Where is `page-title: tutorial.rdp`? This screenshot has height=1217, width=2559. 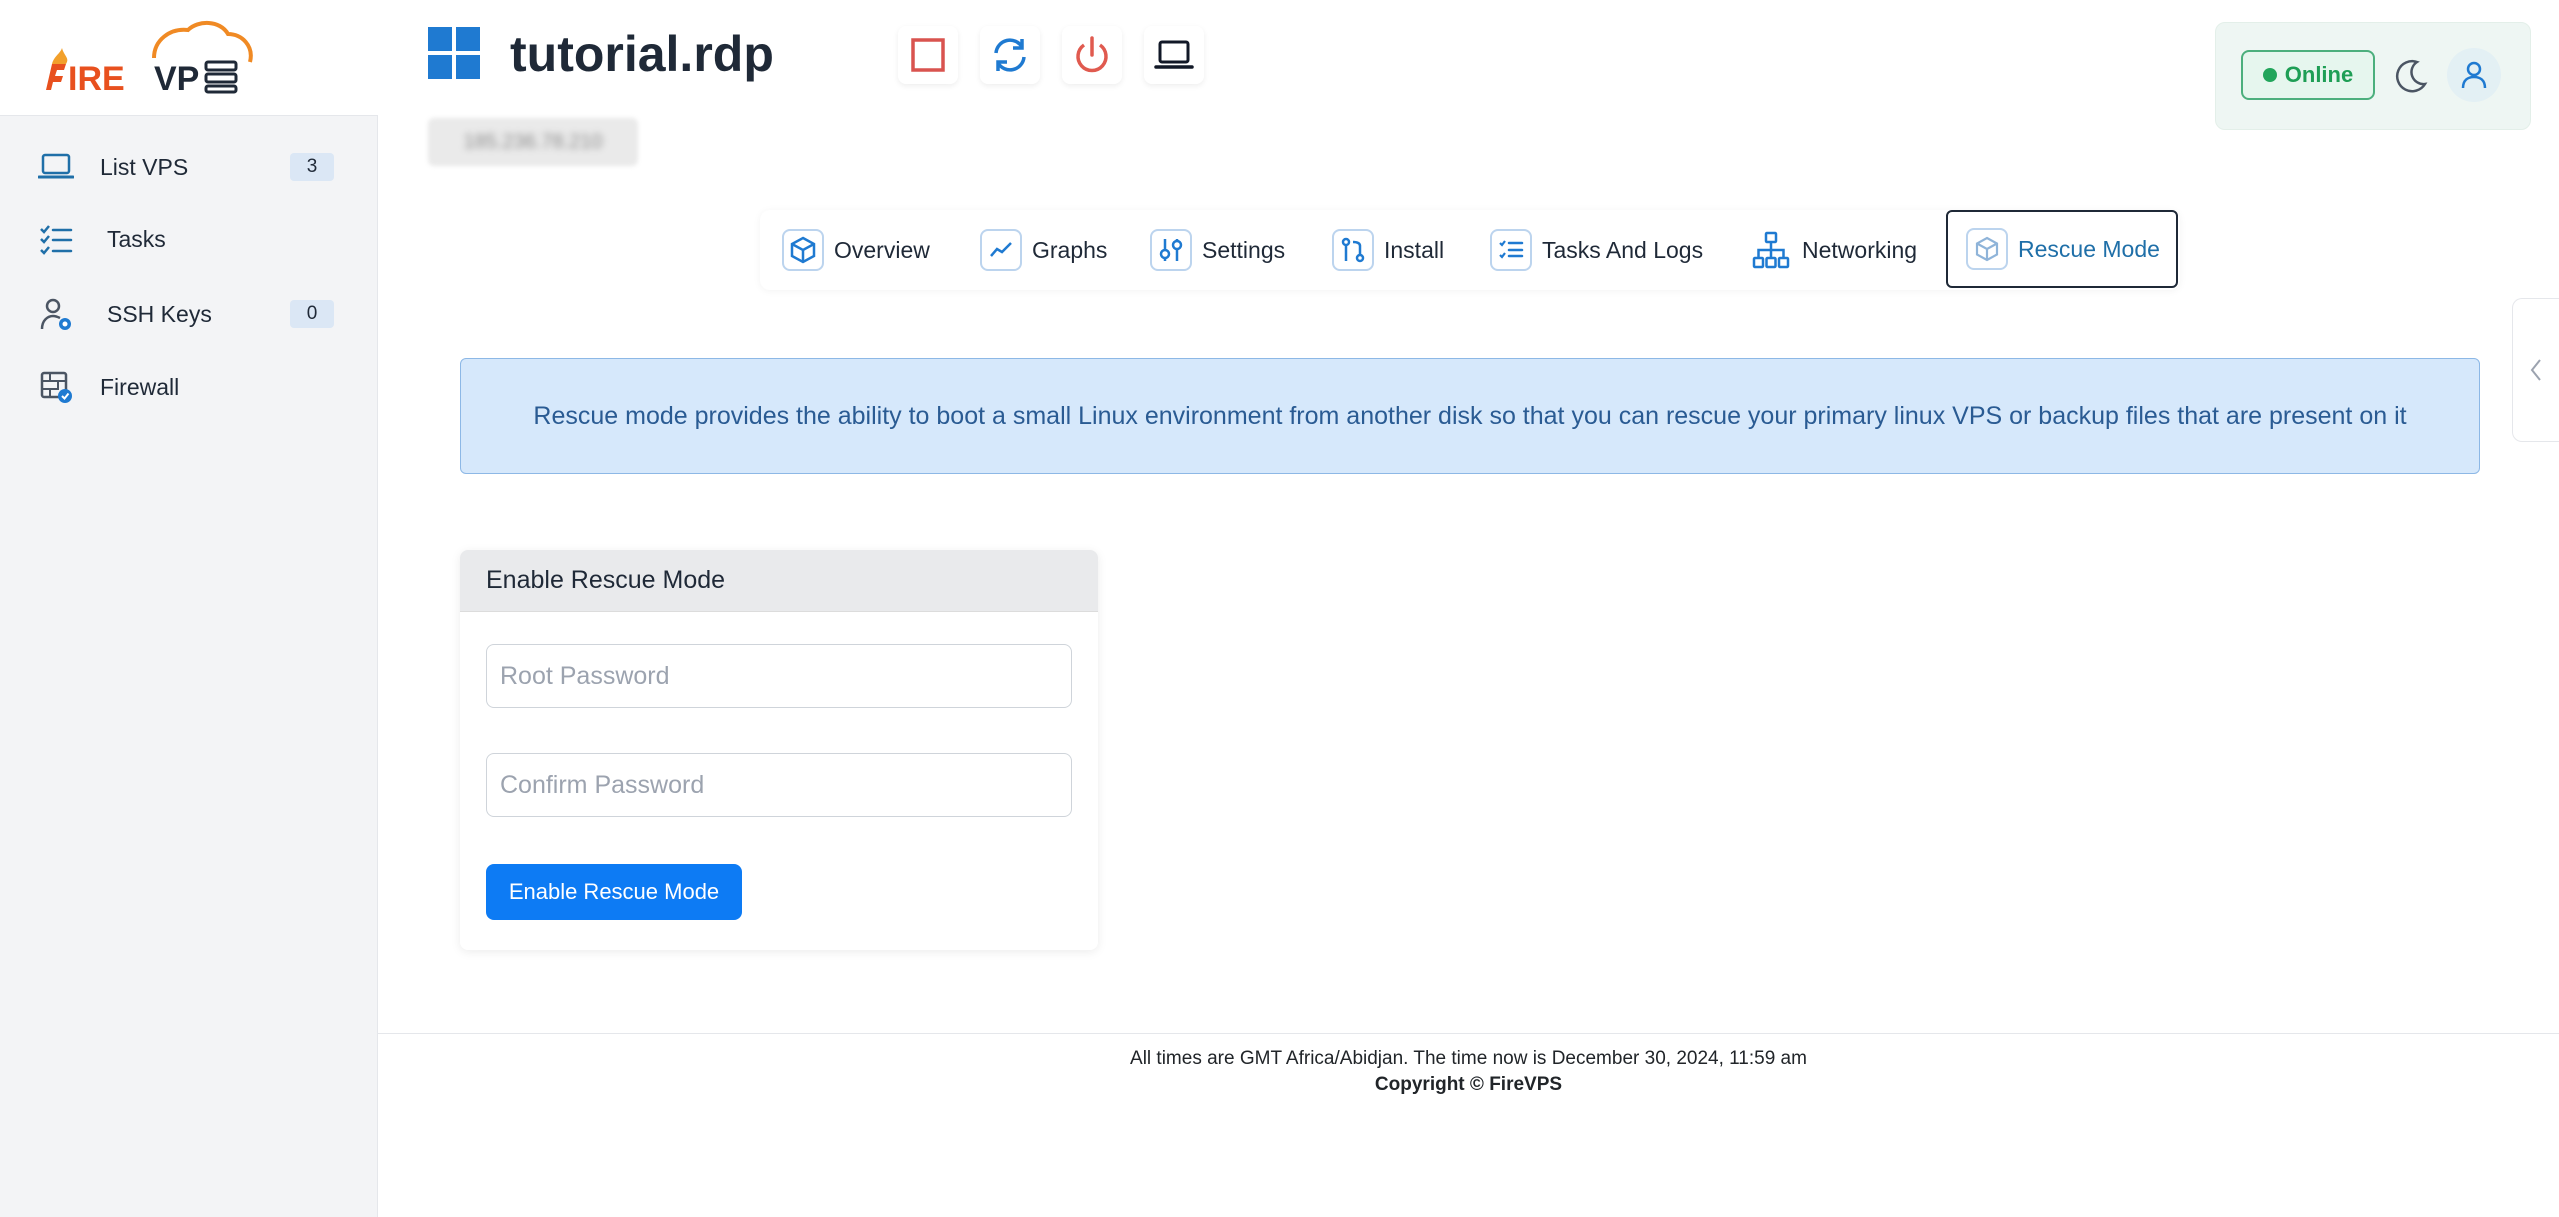
page-title: tutorial.rdp is located at coordinates (642, 54).